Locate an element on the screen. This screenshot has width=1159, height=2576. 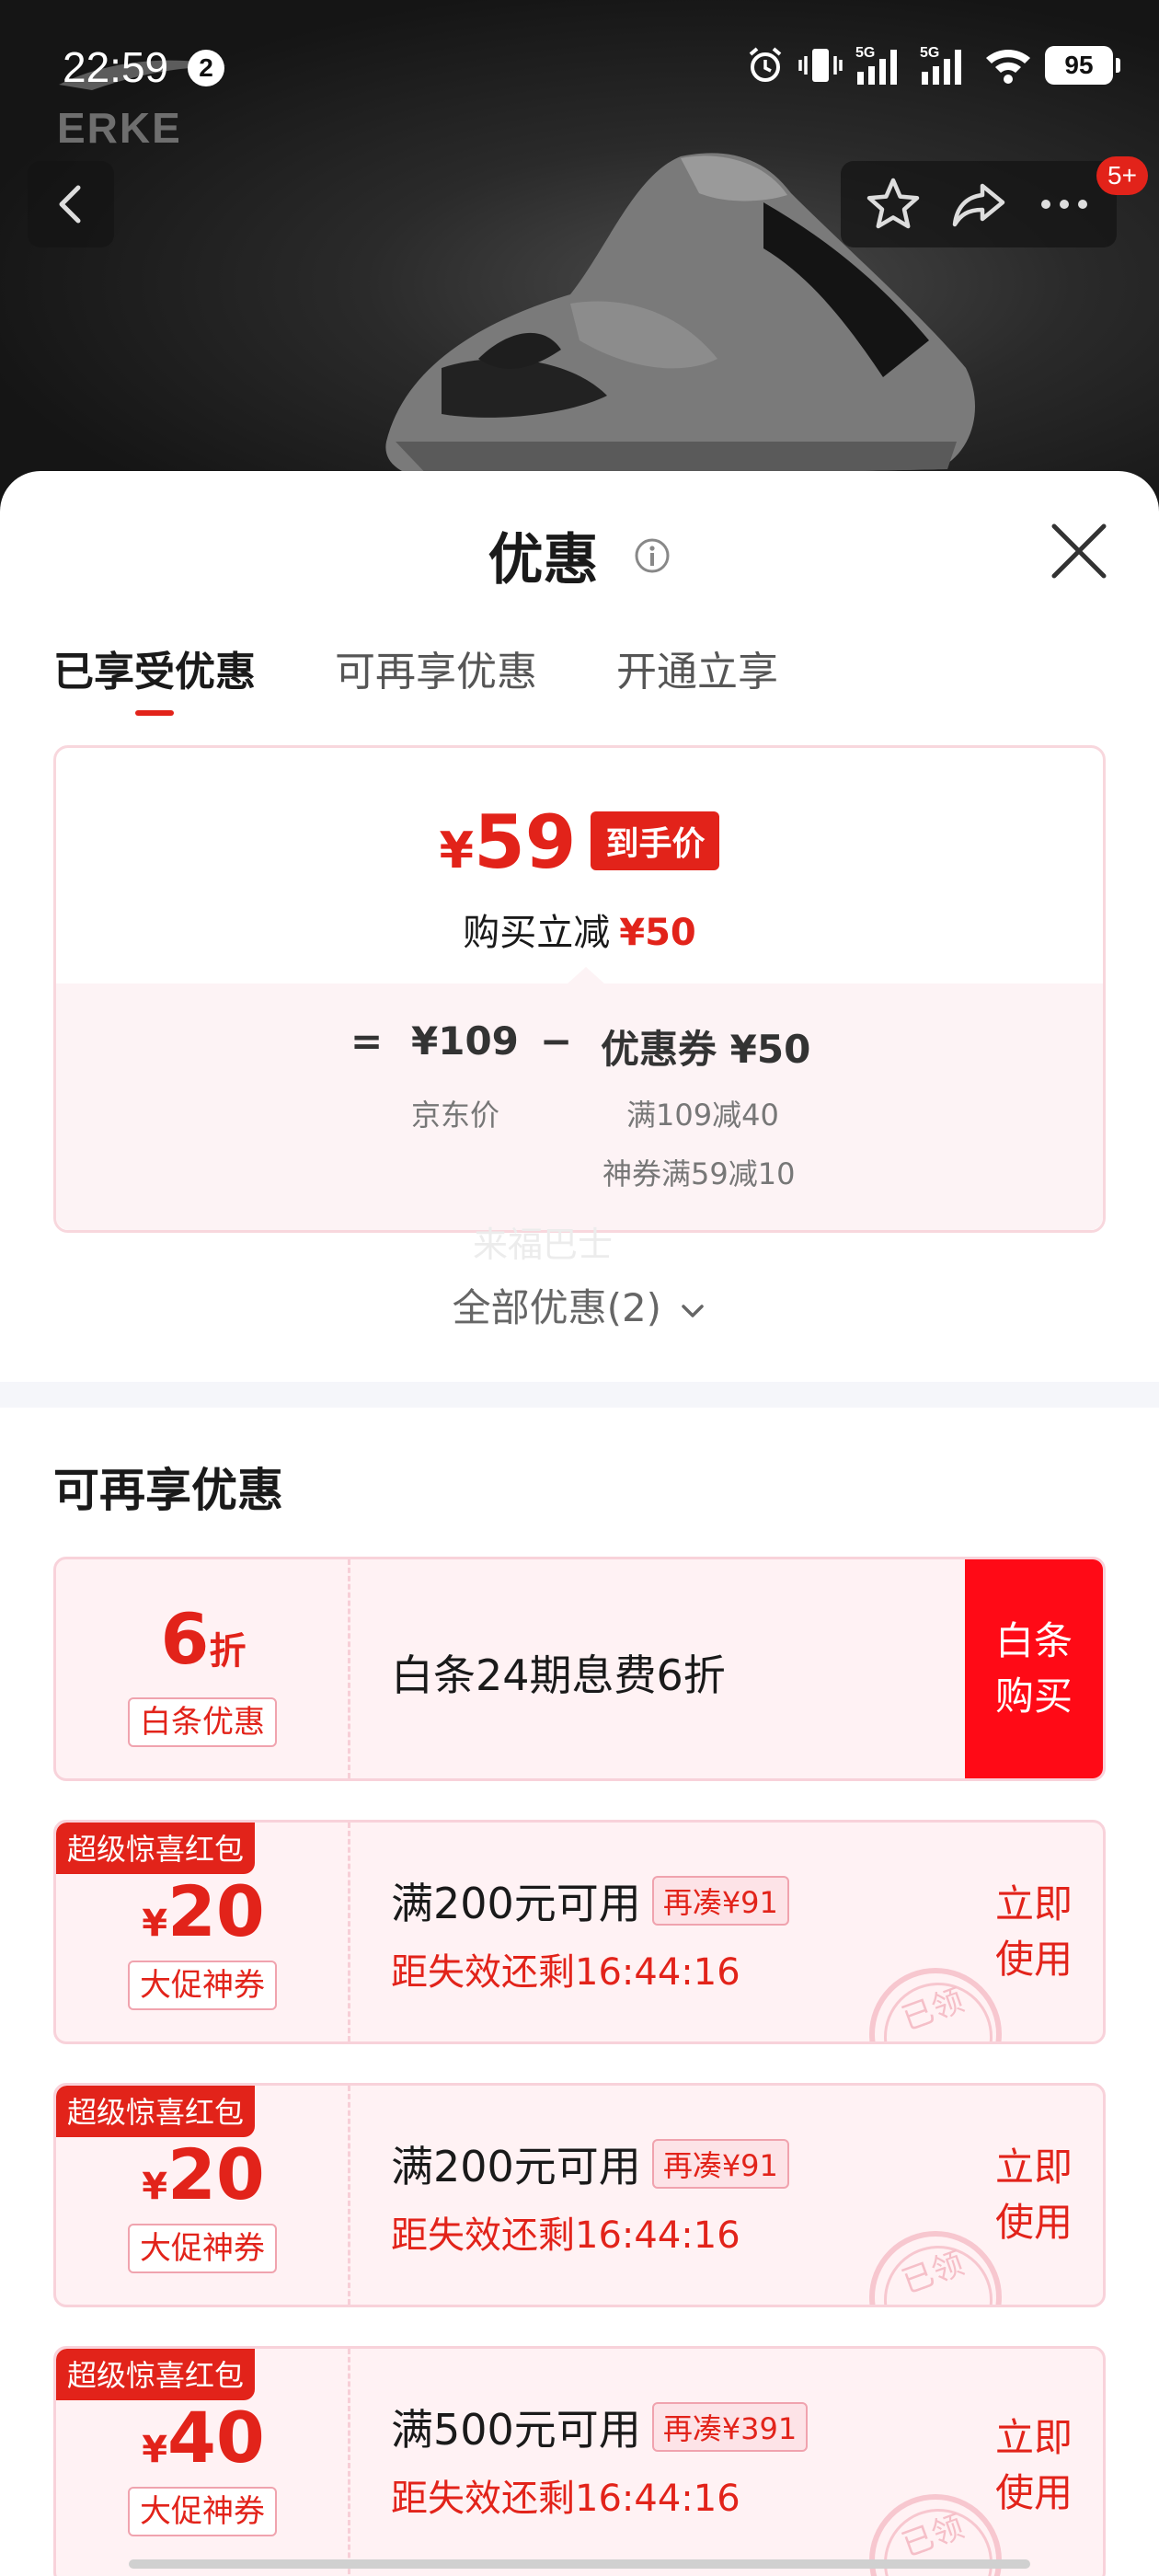
tab-more-offers: 可再享优惠 is located at coordinates (436, 677).